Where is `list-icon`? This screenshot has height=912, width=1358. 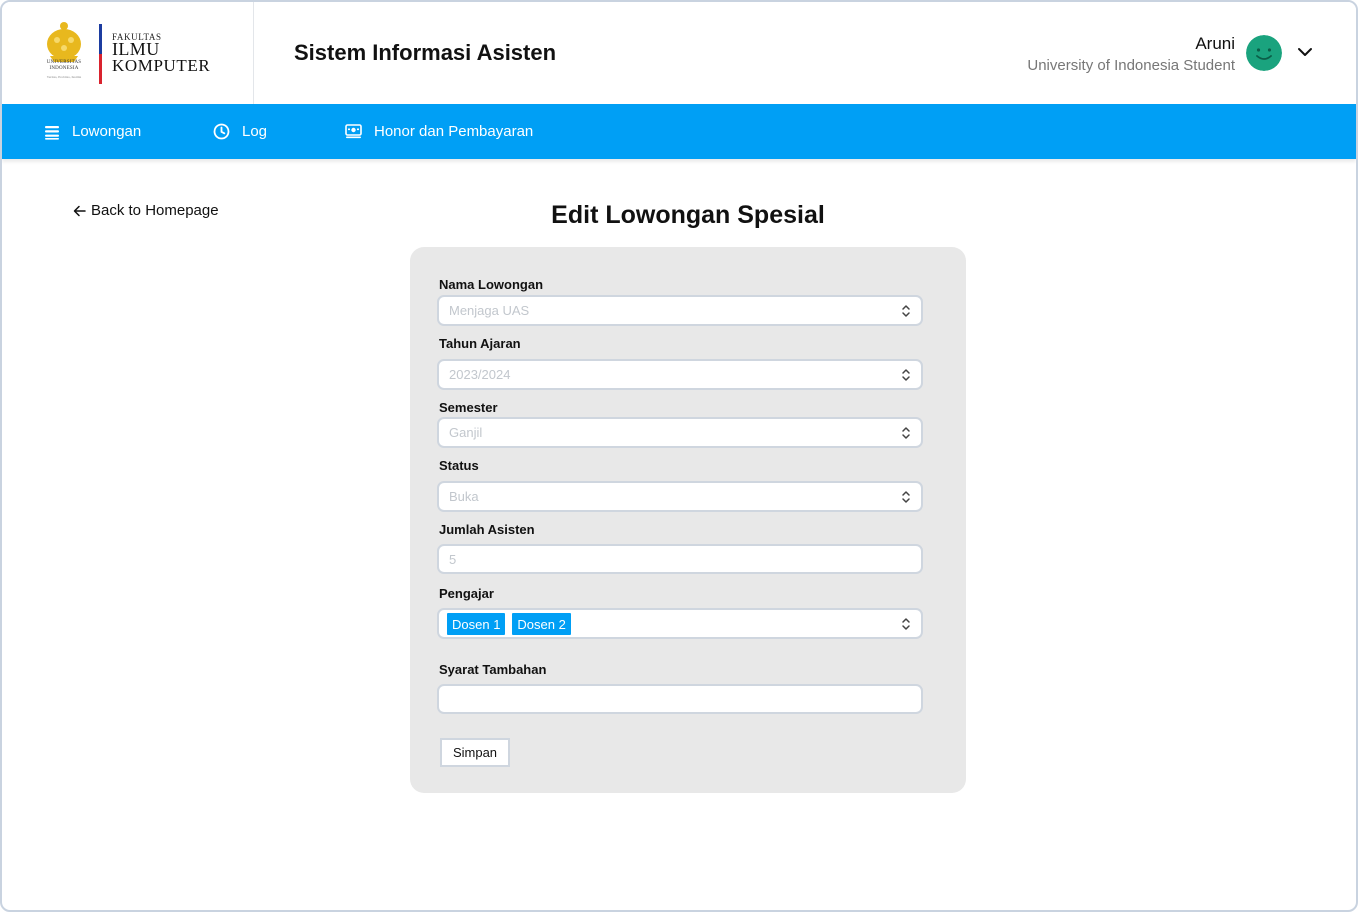
list-icon is located at coordinates (52, 132).